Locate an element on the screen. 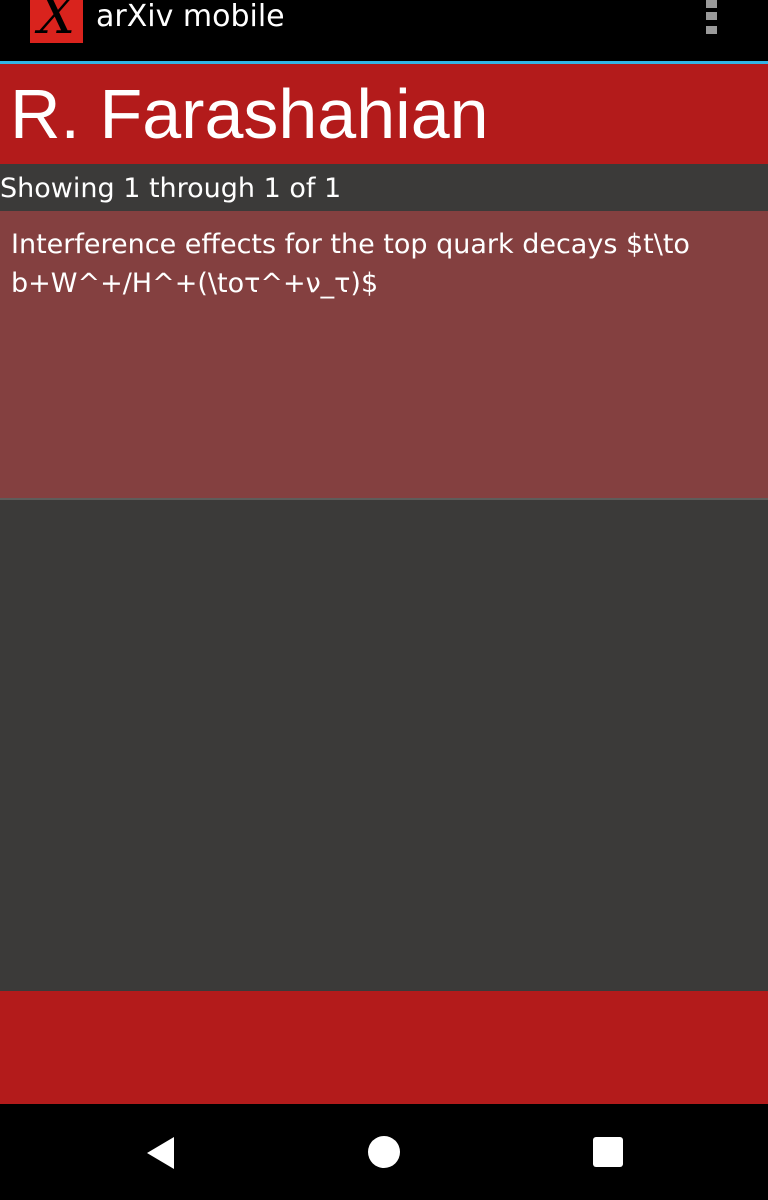 Image resolution: width=768 pixels, height=1200 pixels. overflow-menu-icon is located at coordinates (712, 20).